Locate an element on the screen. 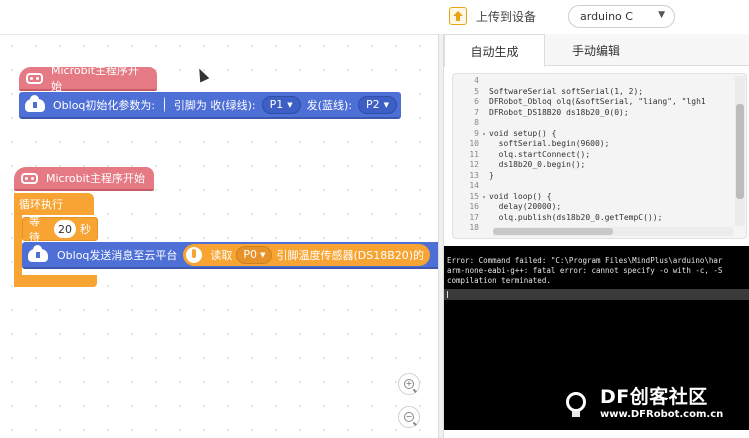 The height and width of the screenshot is (438, 749). wait-label: 等待 is located at coordinates (34, 229).